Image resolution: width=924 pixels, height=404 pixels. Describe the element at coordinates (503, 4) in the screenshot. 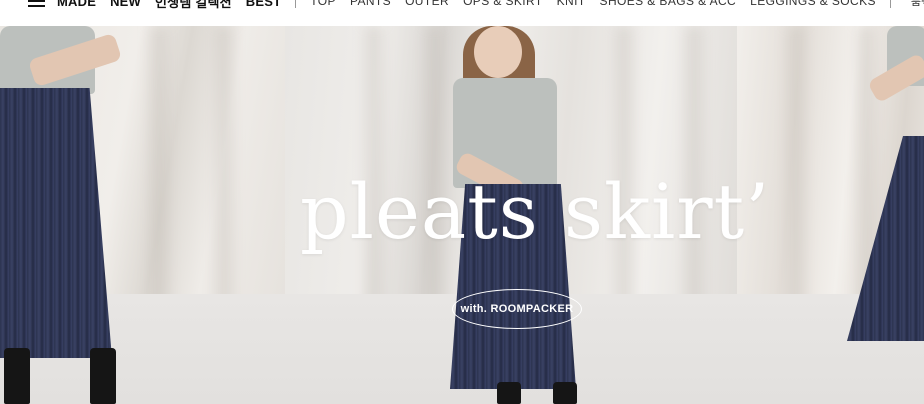

I see `nav-item-ops-skirt: OPS & SKIRT` at that location.